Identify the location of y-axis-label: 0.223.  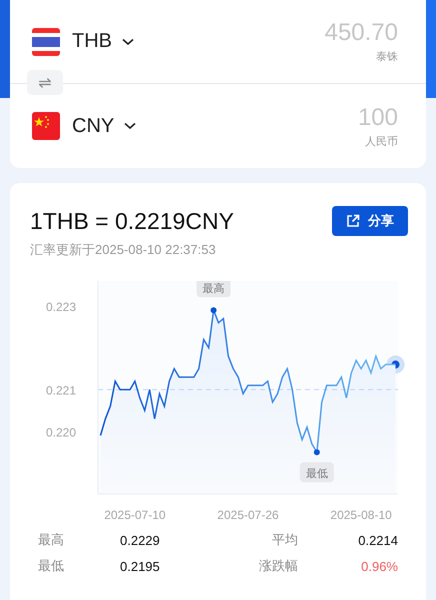
(61, 307).